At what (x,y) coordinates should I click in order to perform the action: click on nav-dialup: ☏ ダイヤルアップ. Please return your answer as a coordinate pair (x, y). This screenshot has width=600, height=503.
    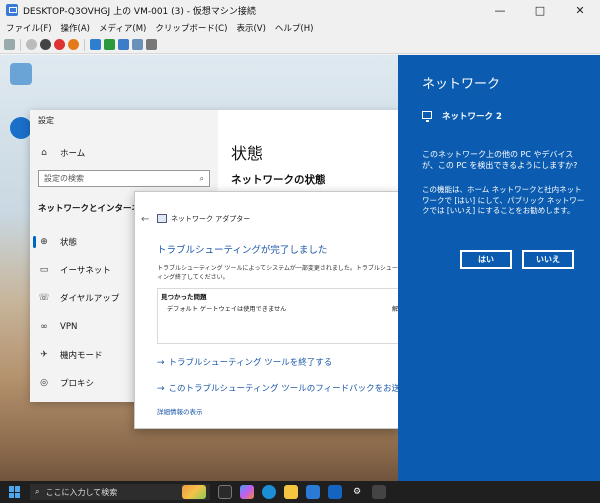
    Looking at the image, I should click on (78, 298).